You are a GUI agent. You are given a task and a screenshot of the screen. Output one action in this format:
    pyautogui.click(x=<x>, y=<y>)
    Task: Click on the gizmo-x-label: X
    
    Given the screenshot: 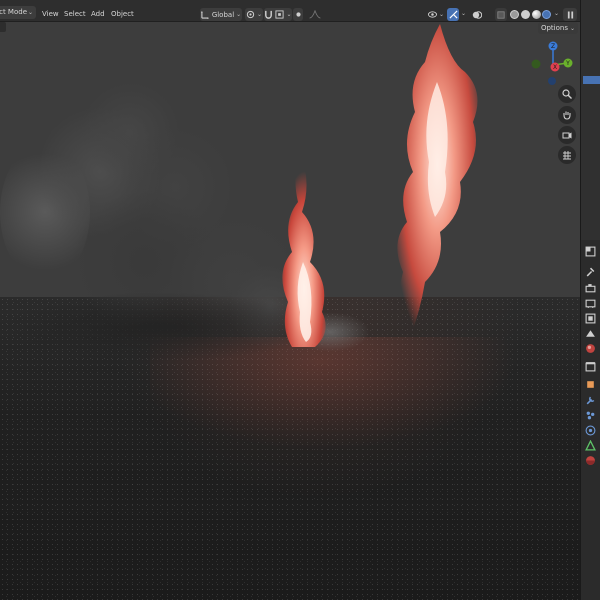 What is the action you would take?
    pyautogui.click(x=555, y=67)
    